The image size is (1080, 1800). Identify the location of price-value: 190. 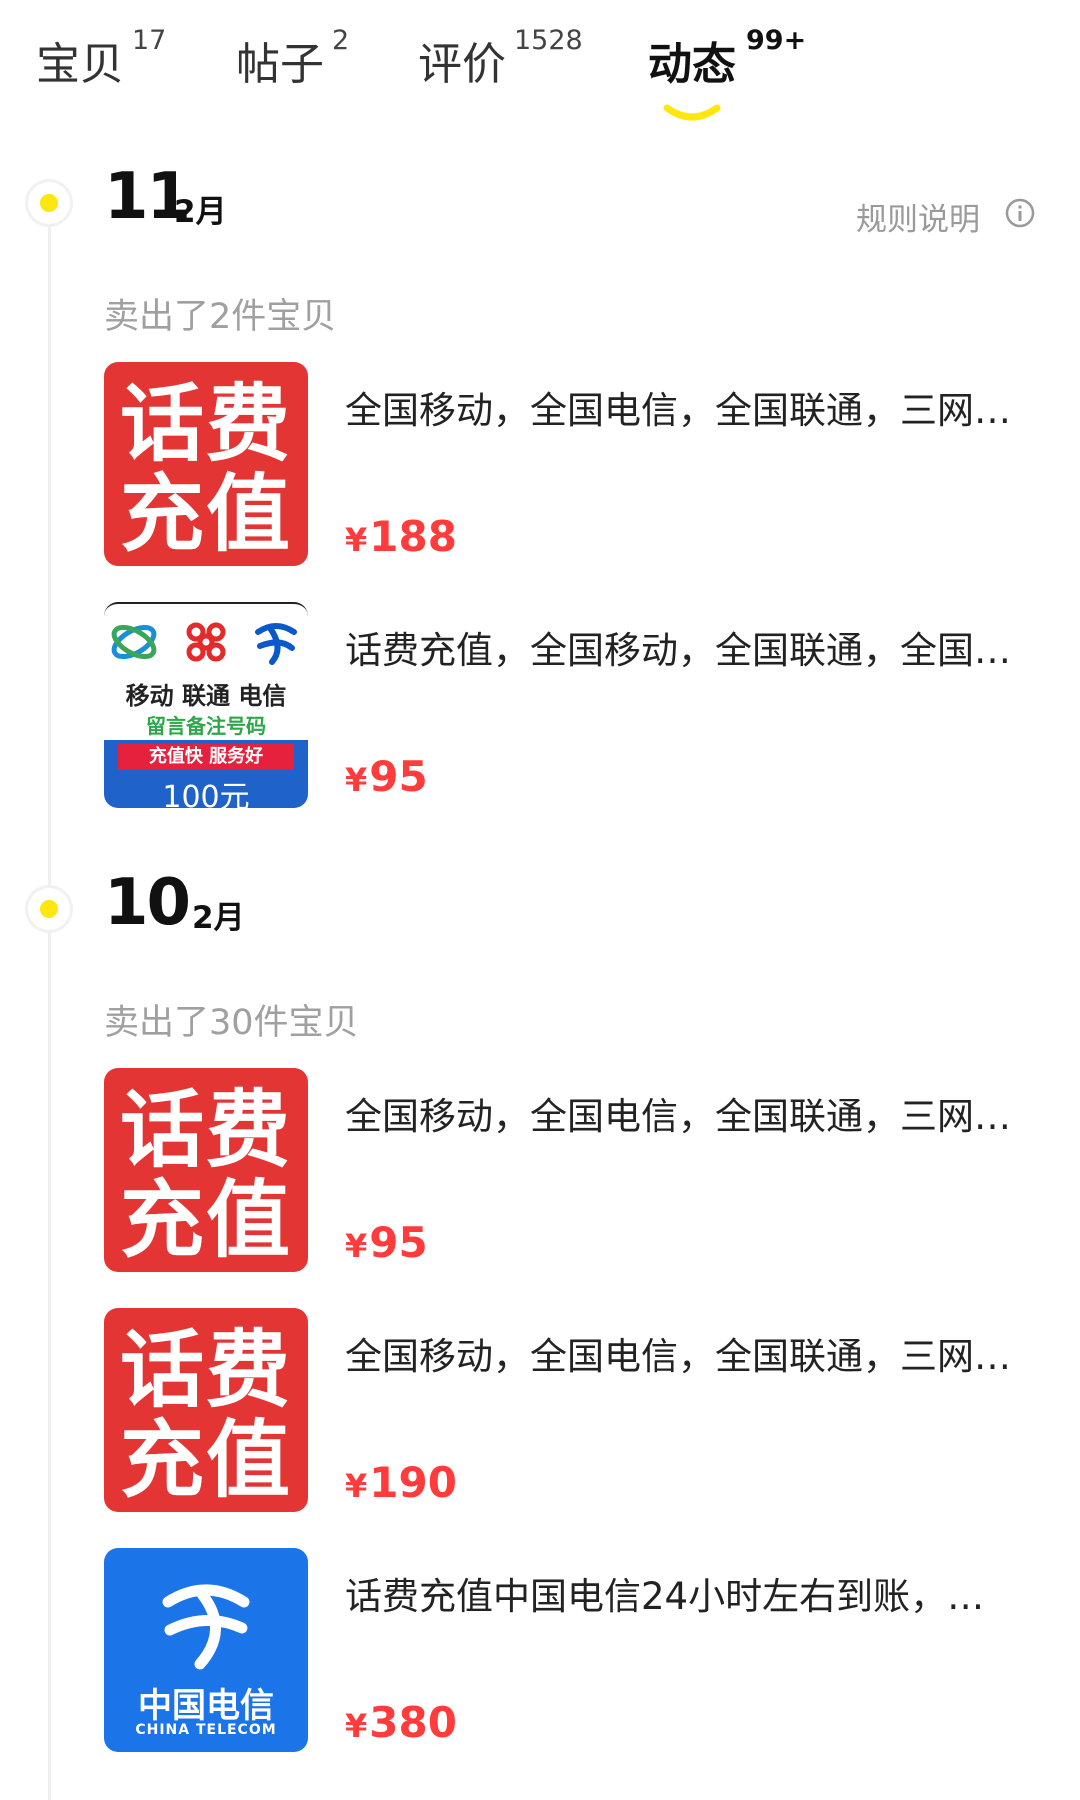
(413, 1482).